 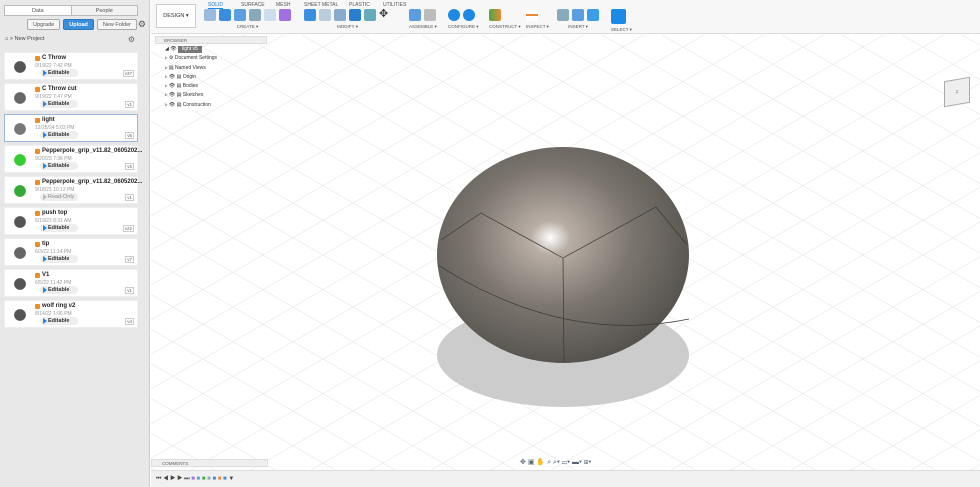 I want to click on inspect-menu: INSPECT ▾, so click(x=537, y=27).